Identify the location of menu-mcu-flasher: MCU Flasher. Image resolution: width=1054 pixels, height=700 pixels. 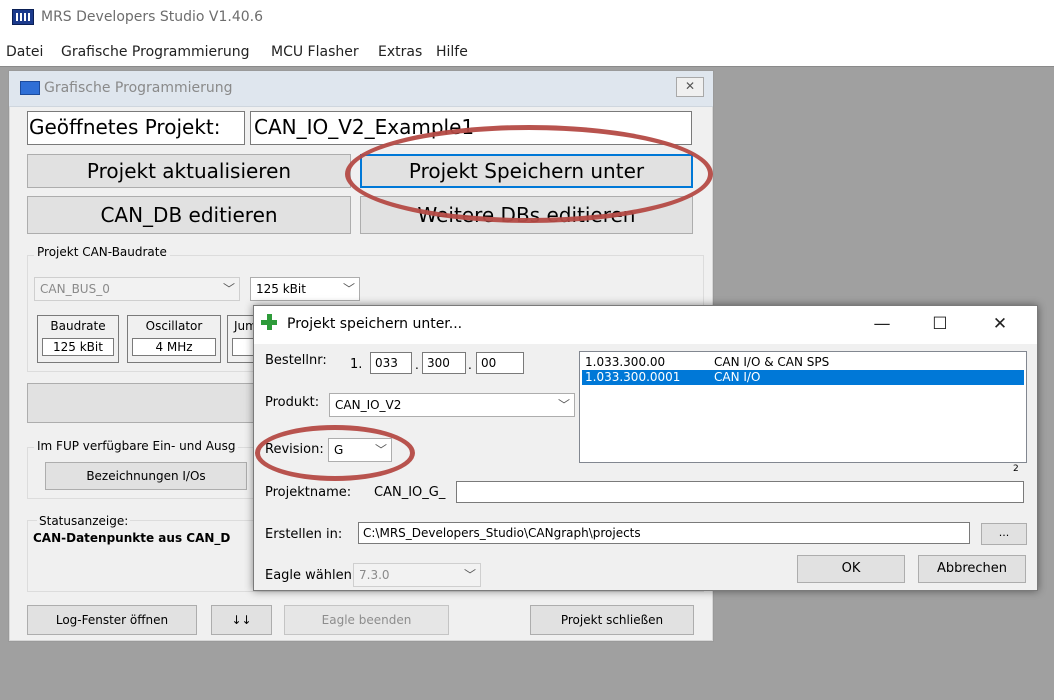
(315, 52).